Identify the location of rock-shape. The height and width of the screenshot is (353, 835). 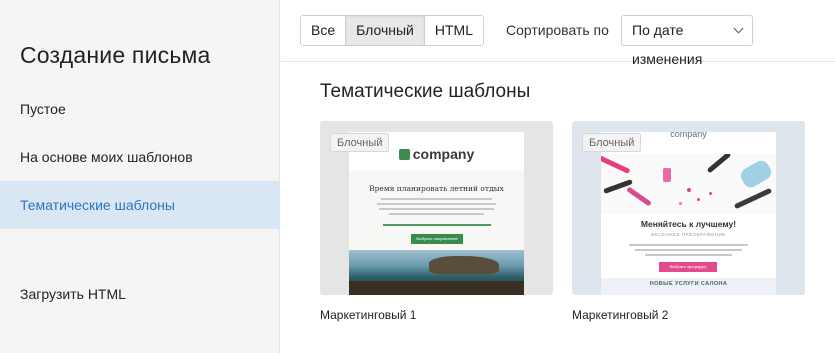
(464, 265).